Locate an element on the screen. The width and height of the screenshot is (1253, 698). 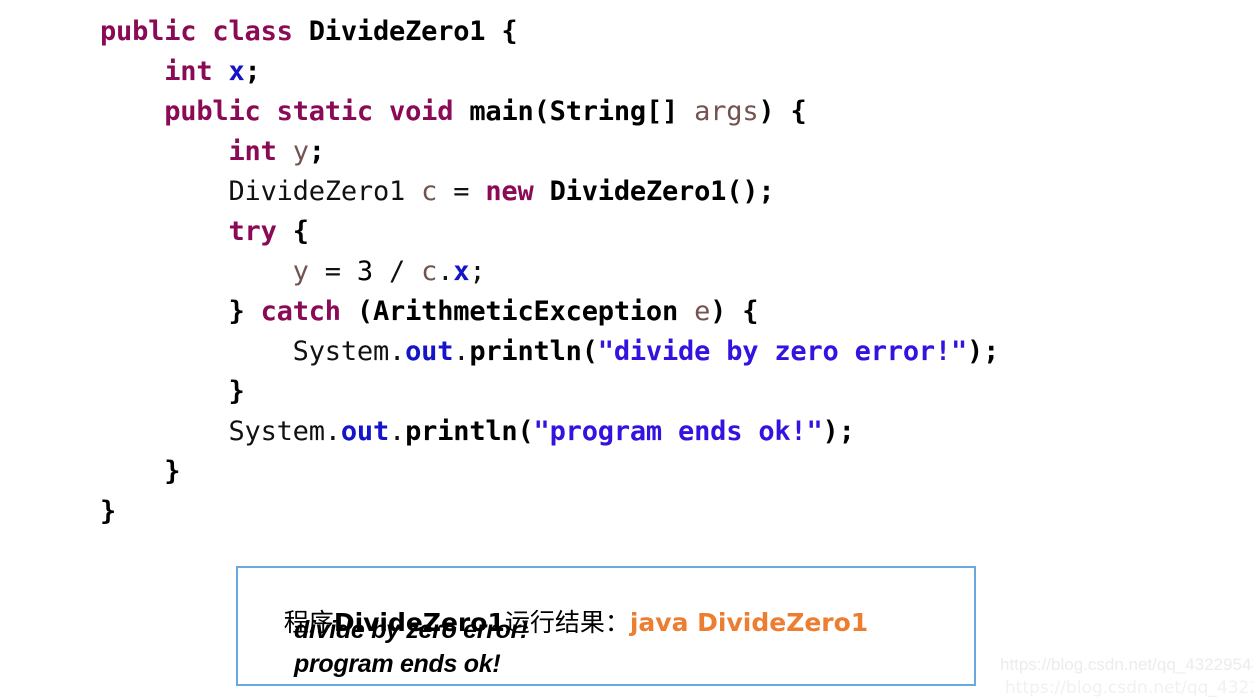
code-token-punc: ; is located at coordinates (316, 151).